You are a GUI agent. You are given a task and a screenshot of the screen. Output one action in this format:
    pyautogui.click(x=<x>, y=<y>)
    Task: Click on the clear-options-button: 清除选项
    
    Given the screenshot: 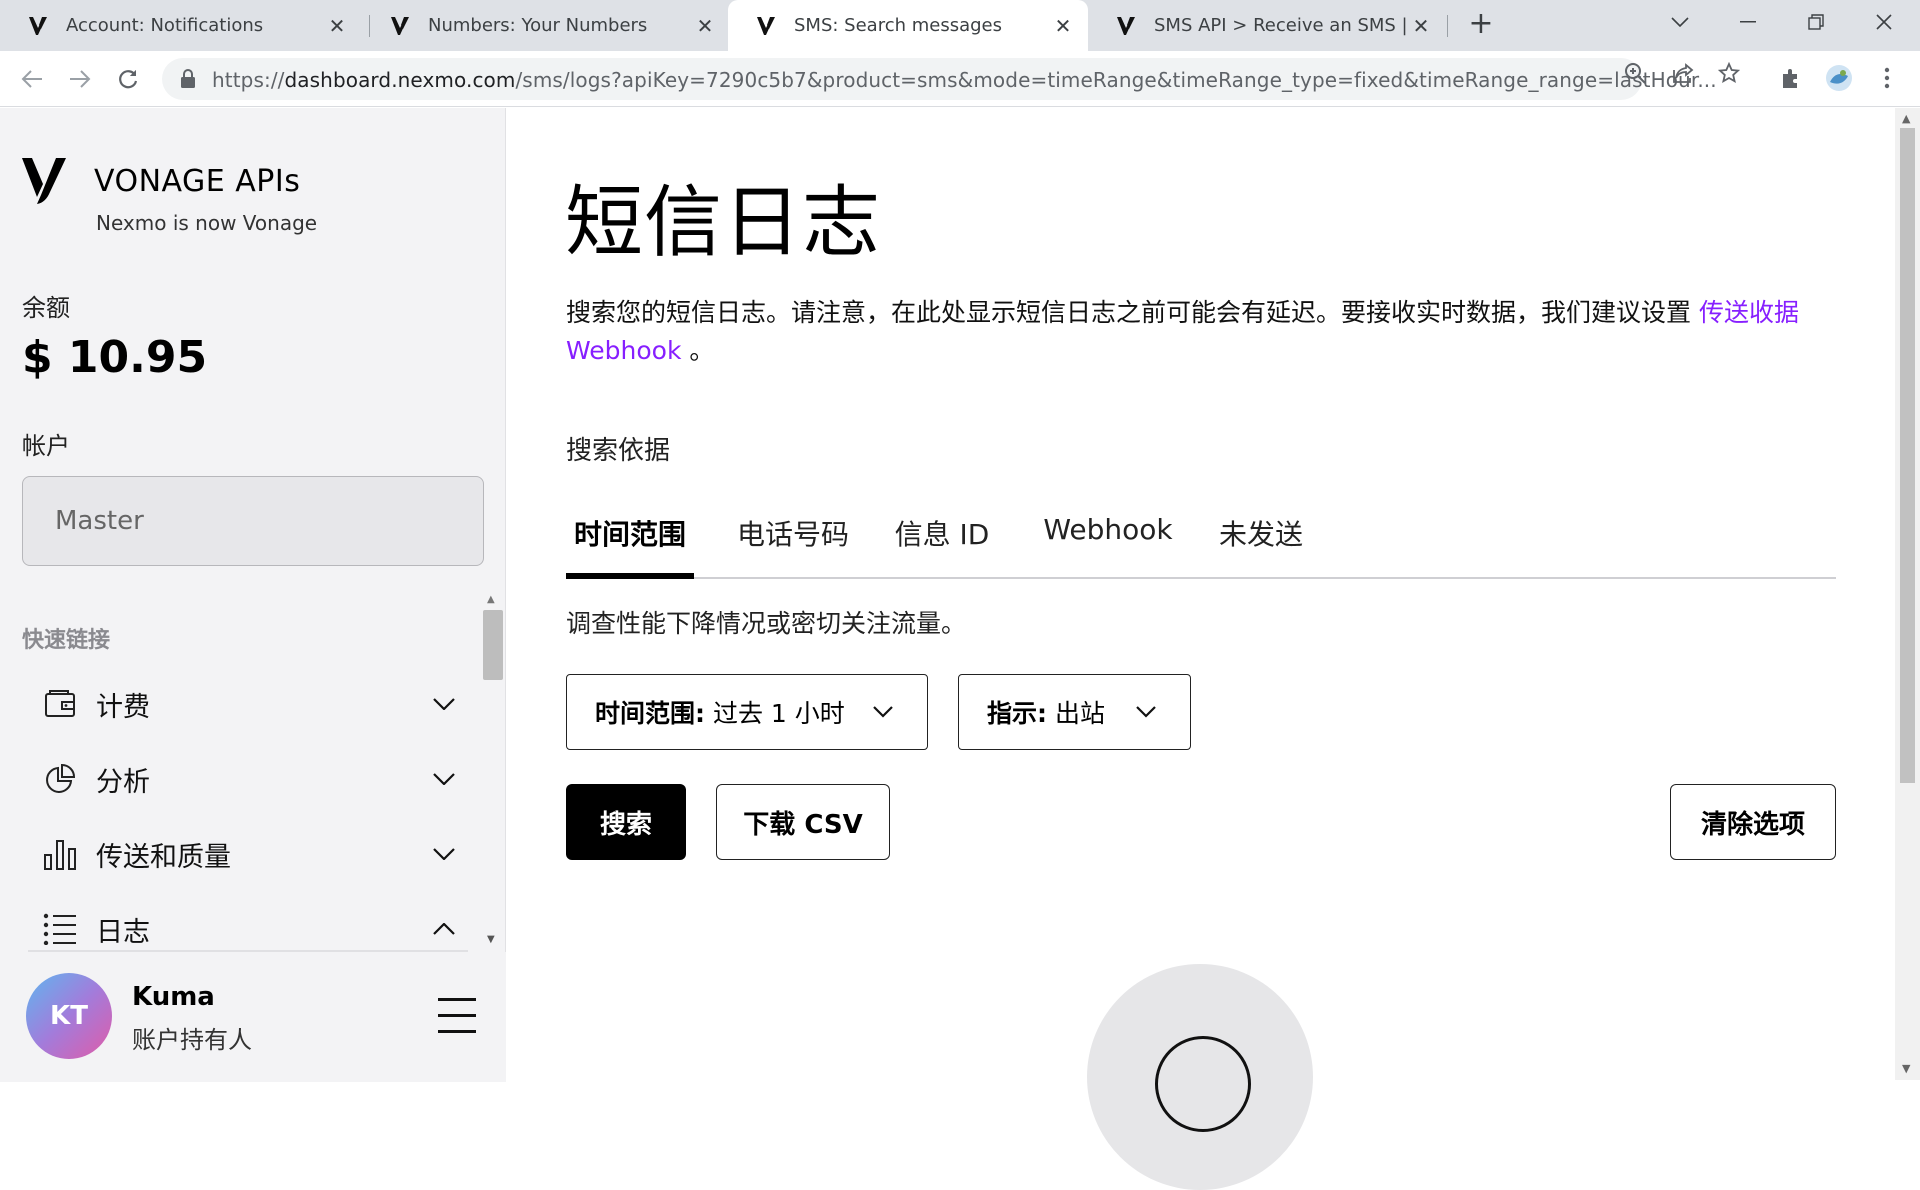 What is the action you would take?
    pyautogui.click(x=1753, y=822)
    